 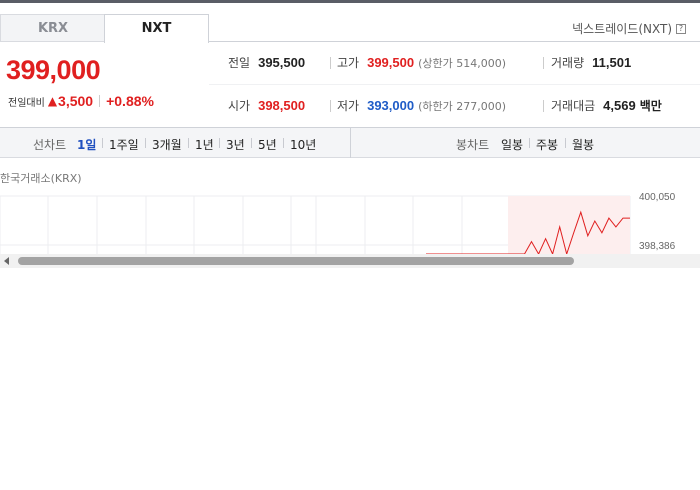 What do you see at coordinates (26, 103) in the screenshot?
I see `change-label: 전일대비` at bounding box center [26, 103].